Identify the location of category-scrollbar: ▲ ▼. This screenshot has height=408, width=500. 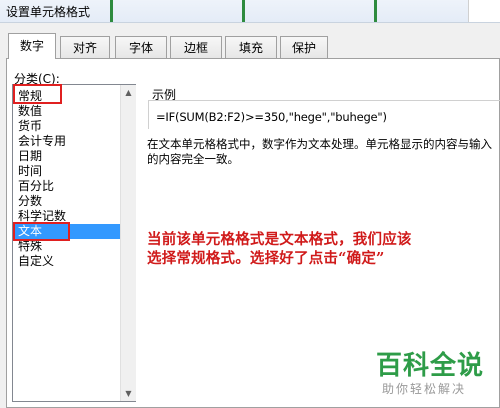
(128, 243).